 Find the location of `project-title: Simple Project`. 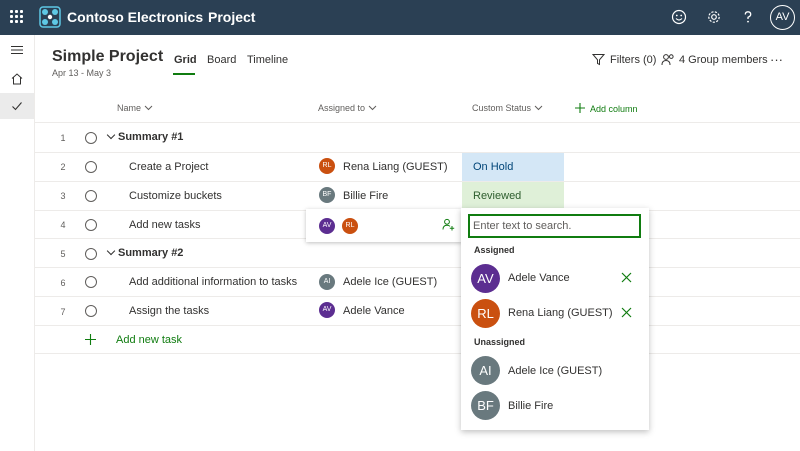

project-title: Simple Project is located at coordinates (107, 57).